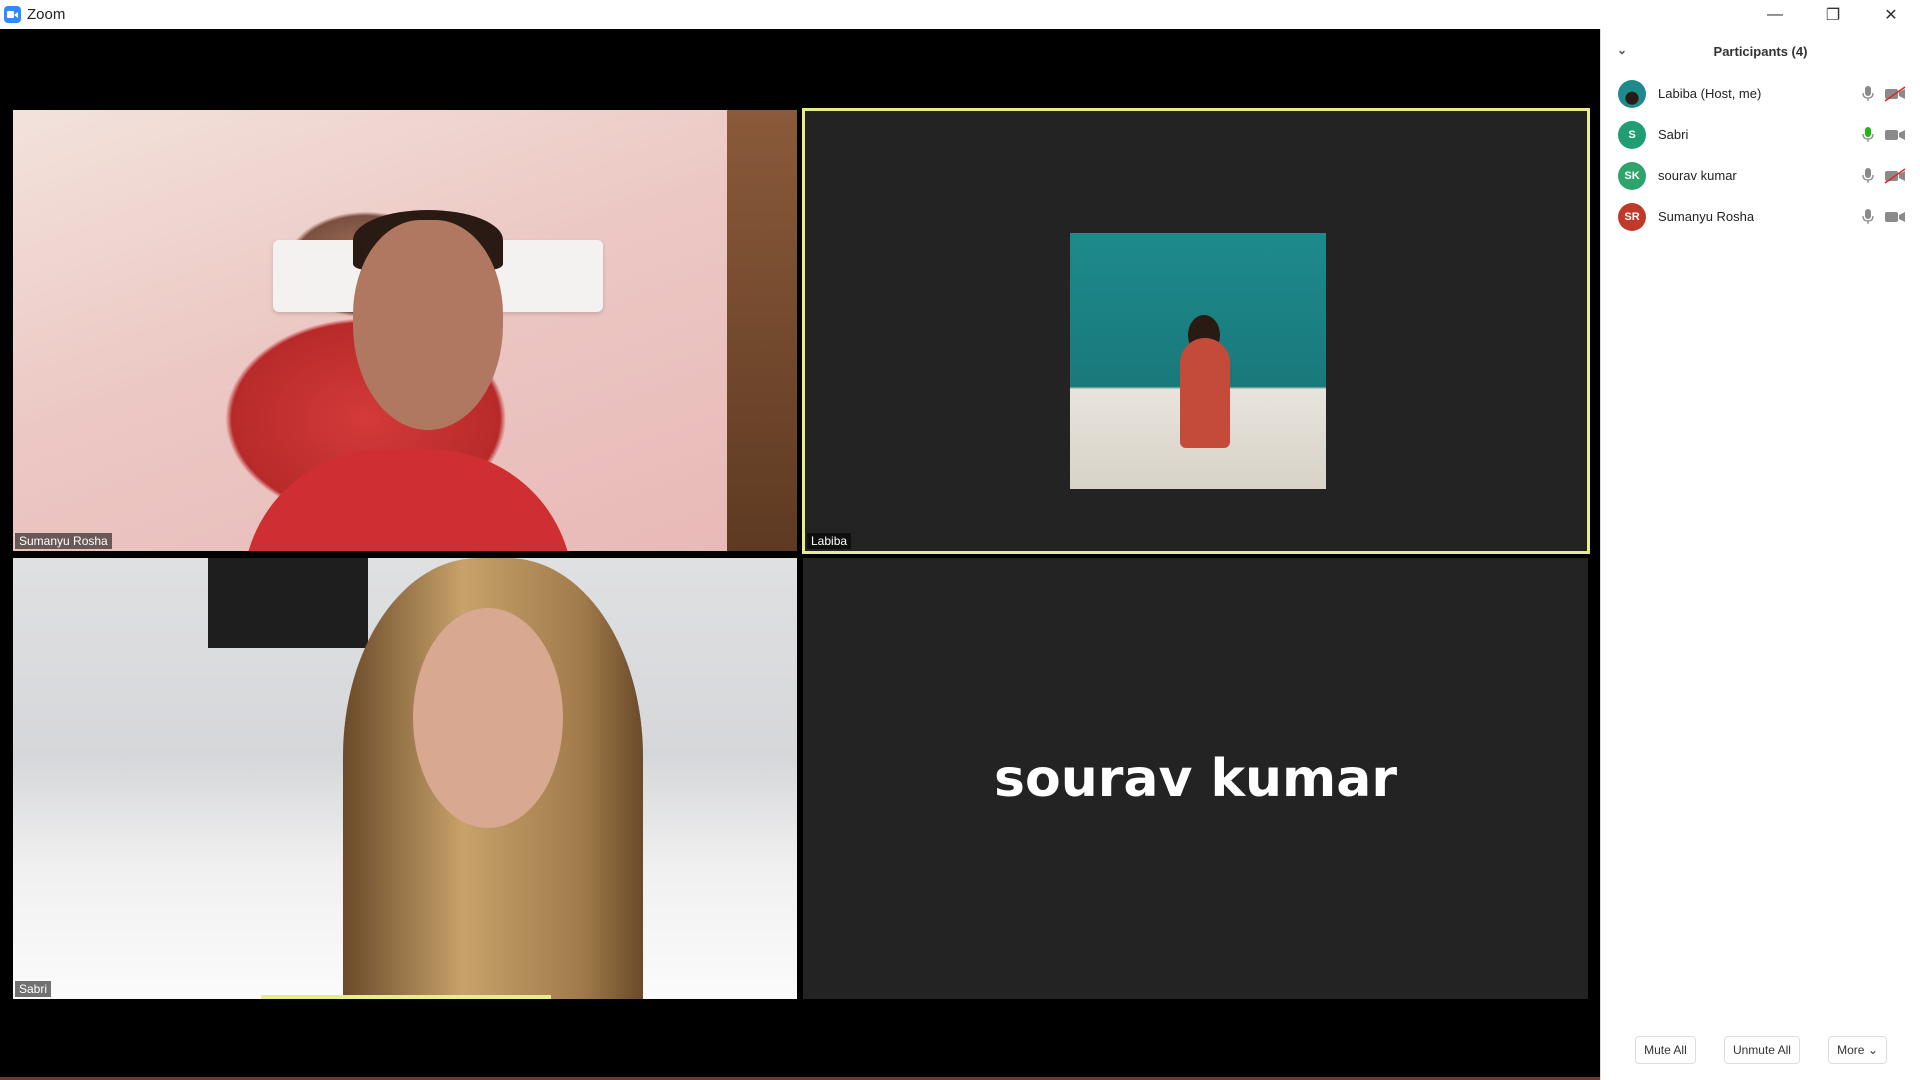 This screenshot has width=1920, height=1080. What do you see at coordinates (1632, 93) in the screenshot?
I see `avatar` at bounding box center [1632, 93].